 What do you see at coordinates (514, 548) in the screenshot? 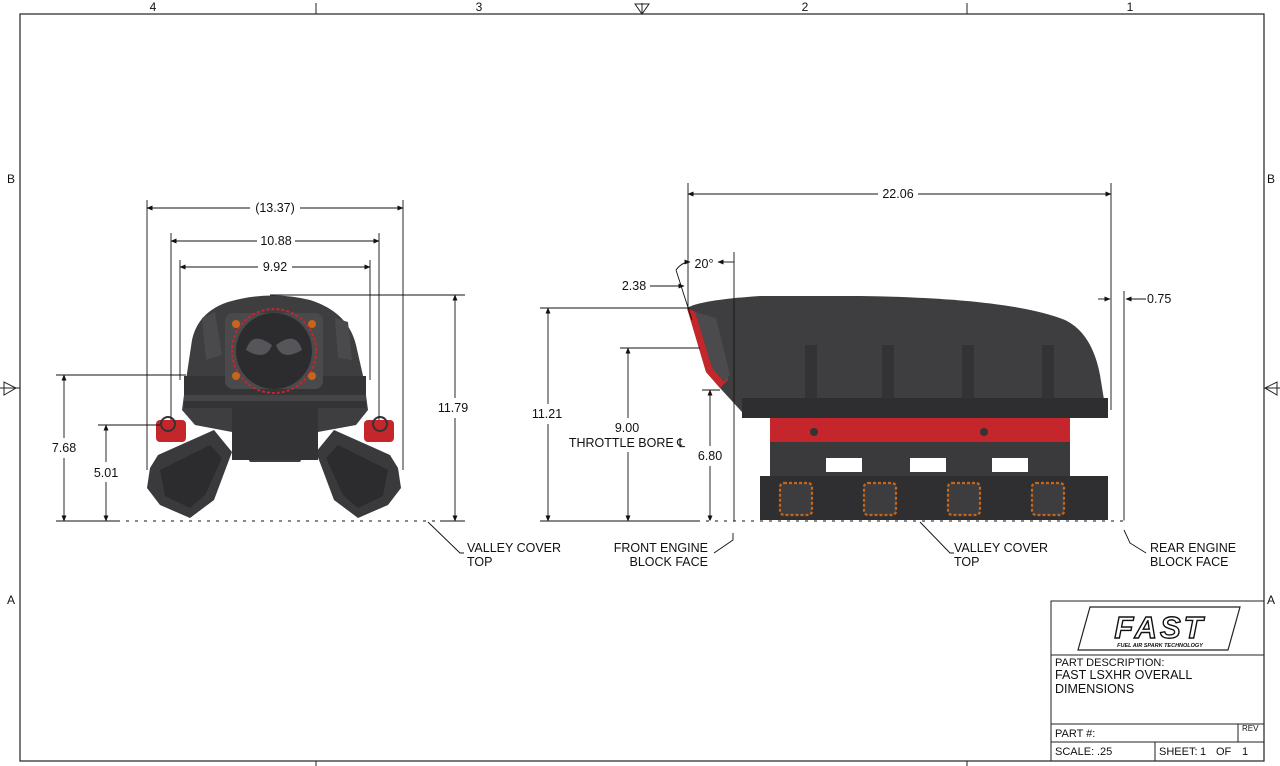
I see `front-valley-callout-line1: VALLEY COVER` at bounding box center [514, 548].